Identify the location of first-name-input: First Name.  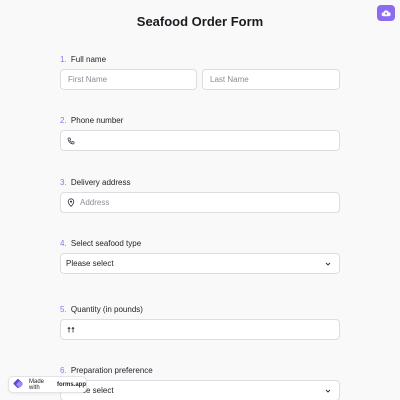
(128, 79).